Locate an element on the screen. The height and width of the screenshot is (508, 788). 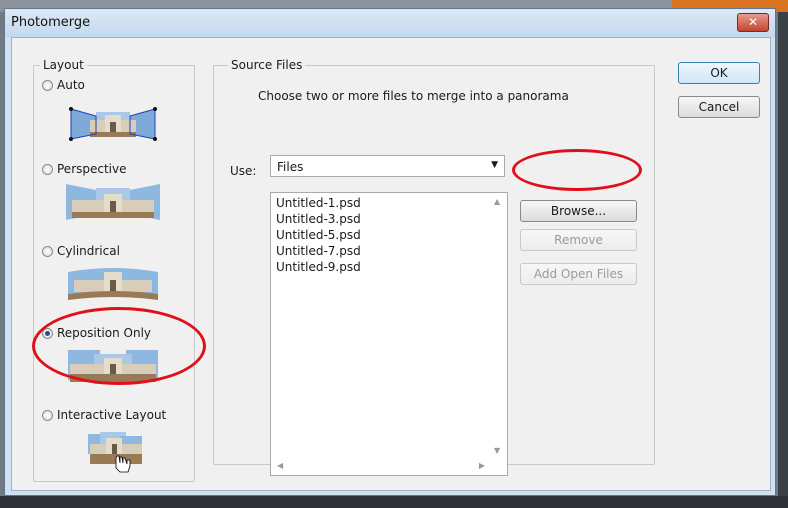
close-button: ✕ is located at coordinates (753, 22).